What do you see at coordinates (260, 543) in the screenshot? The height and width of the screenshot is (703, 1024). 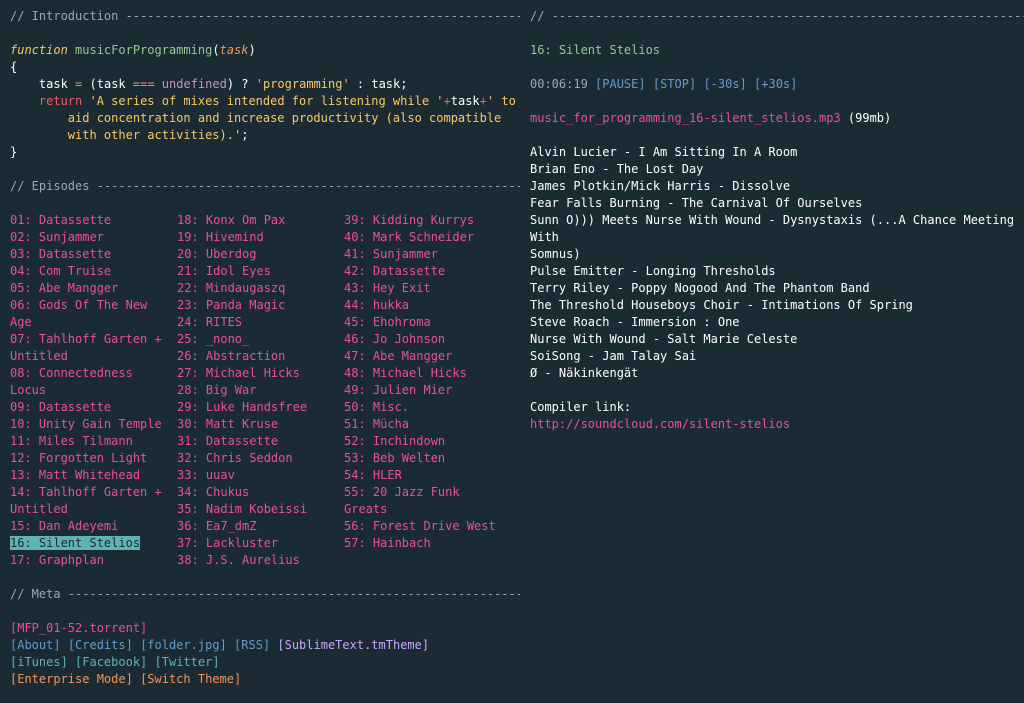 I see `episode-link: 37: Lackluster` at bounding box center [260, 543].